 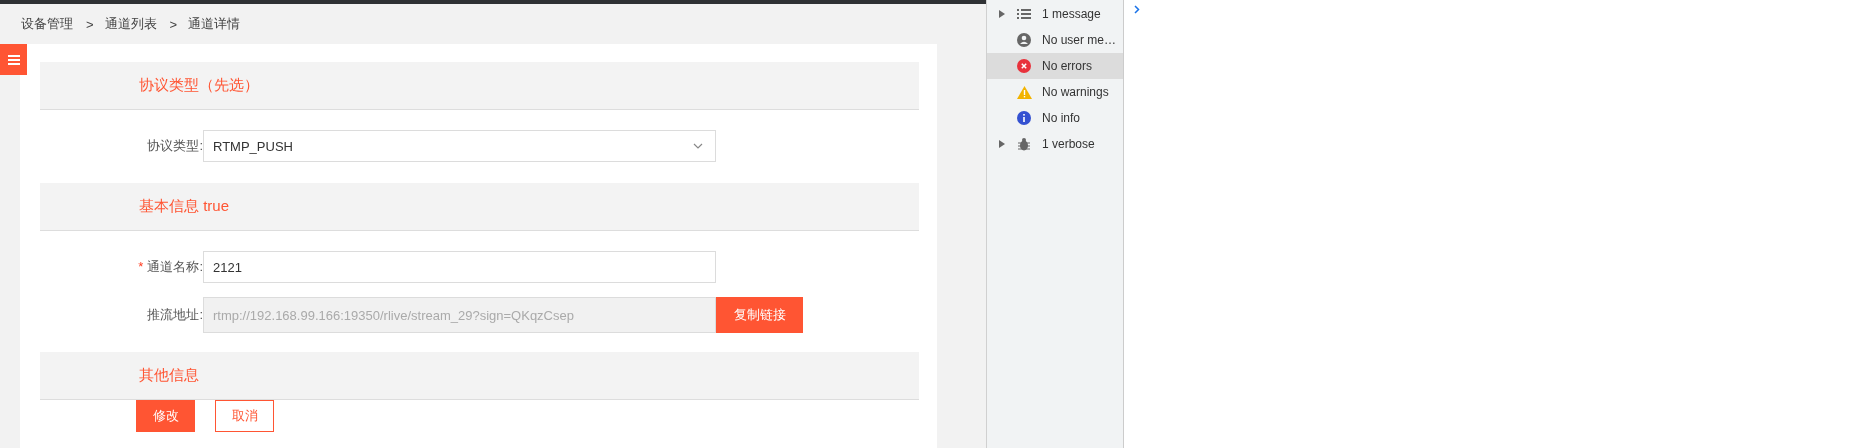 I want to click on field-label: 协议类型:, so click(x=175, y=145).